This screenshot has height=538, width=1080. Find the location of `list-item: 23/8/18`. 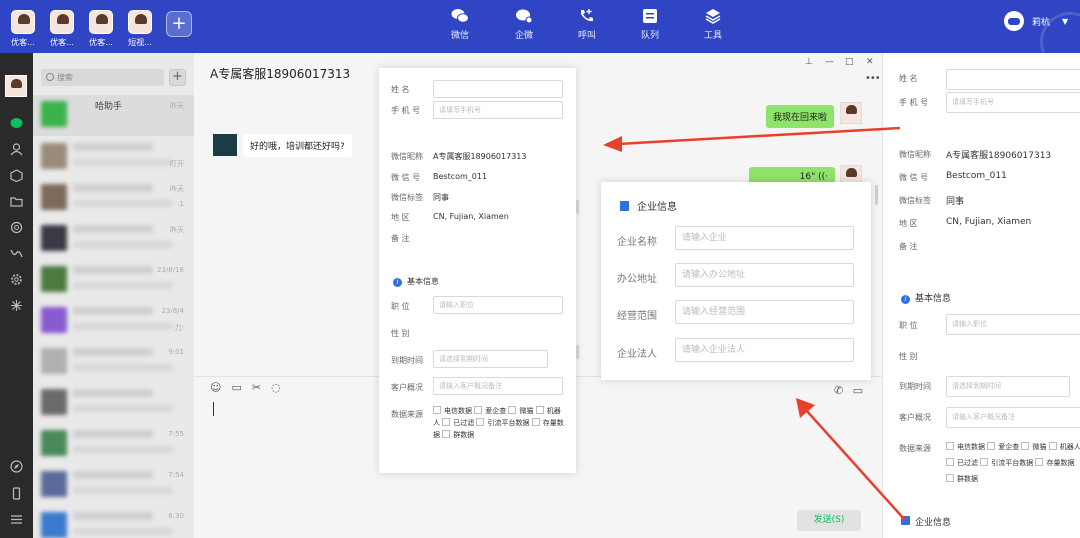

list-item: 23/8/18 is located at coordinates (113, 280).